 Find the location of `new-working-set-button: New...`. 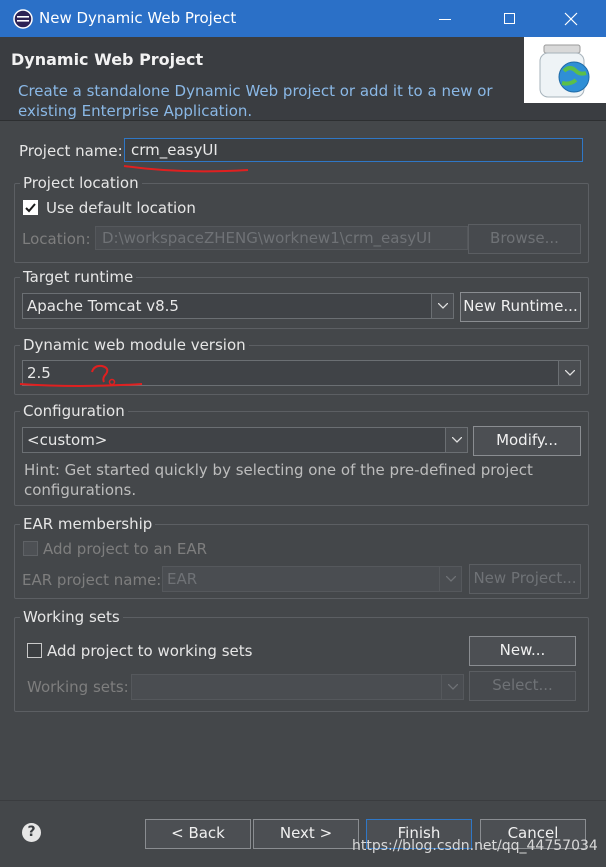

new-working-set-button: New... is located at coordinates (522, 651).